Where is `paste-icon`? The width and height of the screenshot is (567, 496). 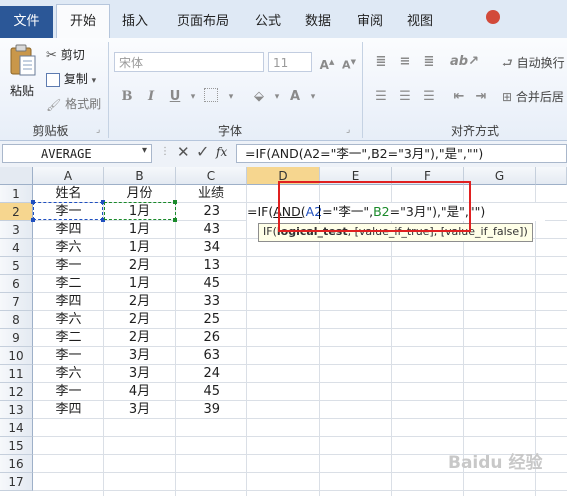 paste-icon is located at coordinates (23, 61).